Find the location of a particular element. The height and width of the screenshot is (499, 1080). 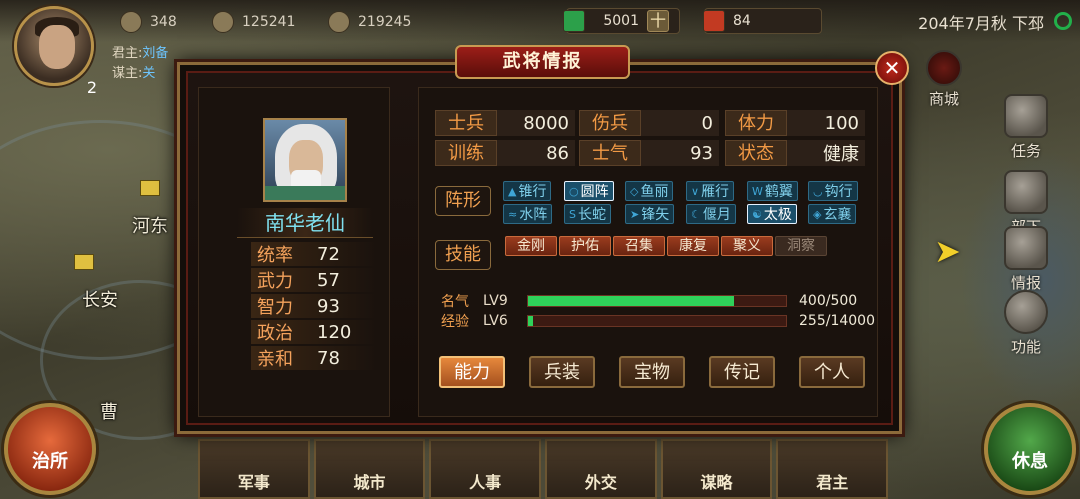

stat-charm: 亲和 78 is located at coordinates (321, 358).